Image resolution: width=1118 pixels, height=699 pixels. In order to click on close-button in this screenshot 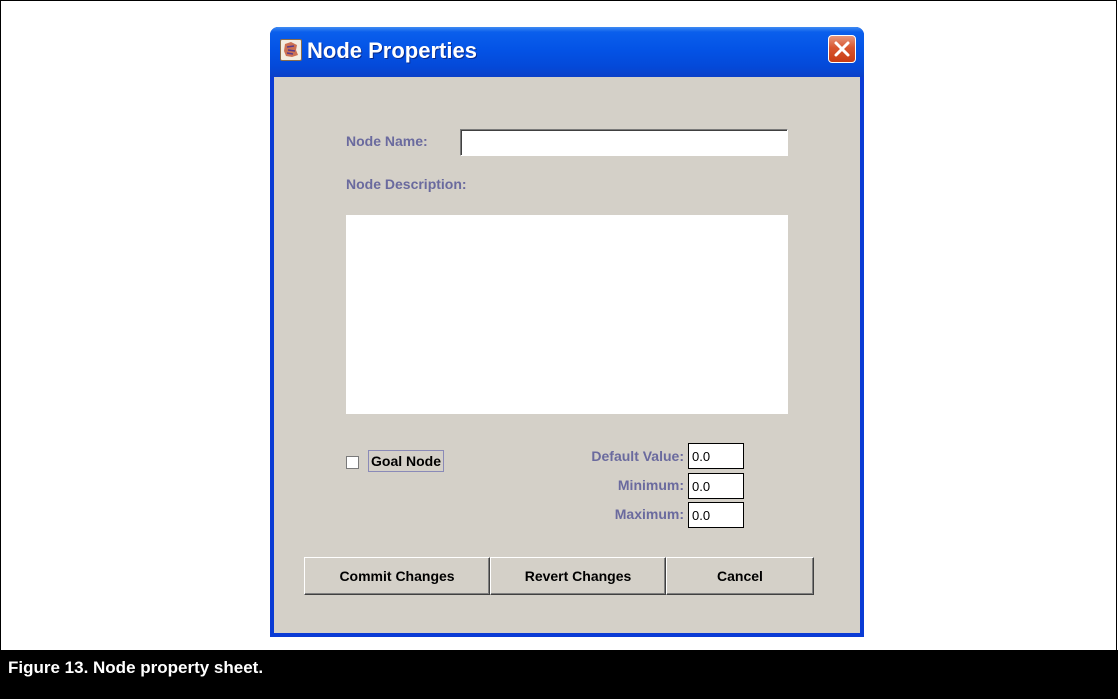, I will do `click(842, 49)`.